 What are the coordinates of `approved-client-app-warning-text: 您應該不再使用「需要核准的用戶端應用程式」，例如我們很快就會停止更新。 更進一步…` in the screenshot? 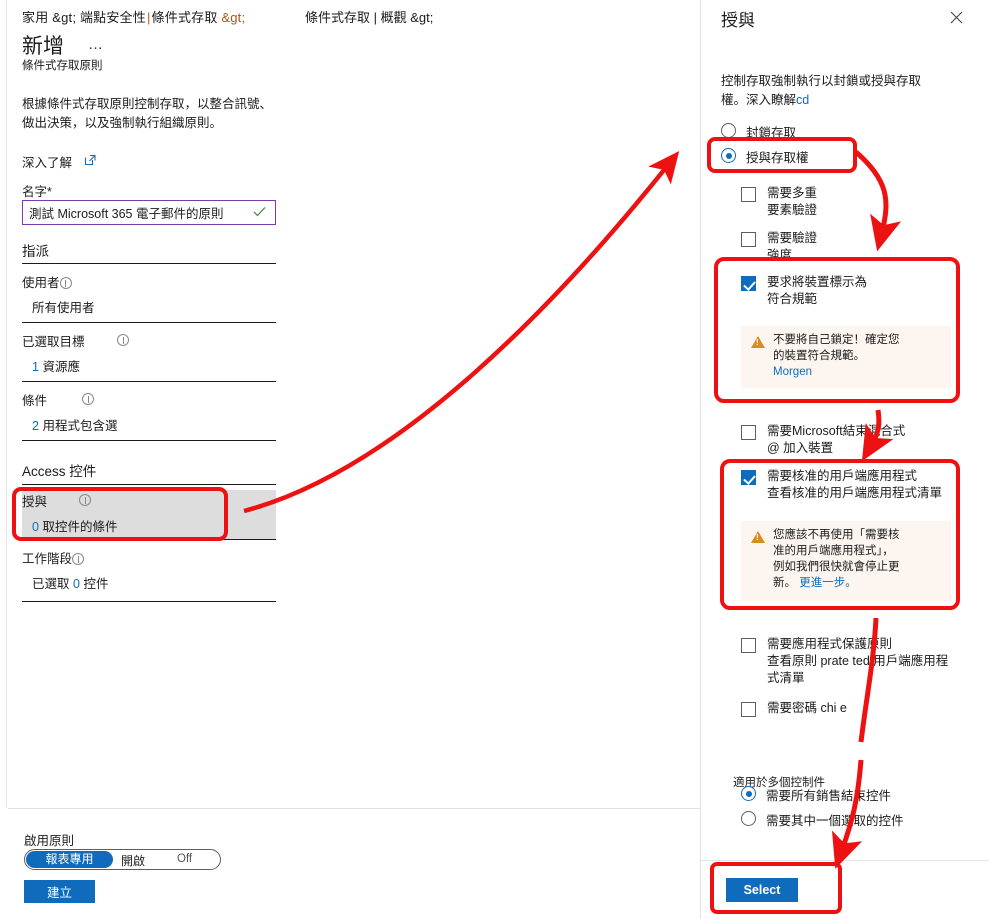 It's located at (838, 559).